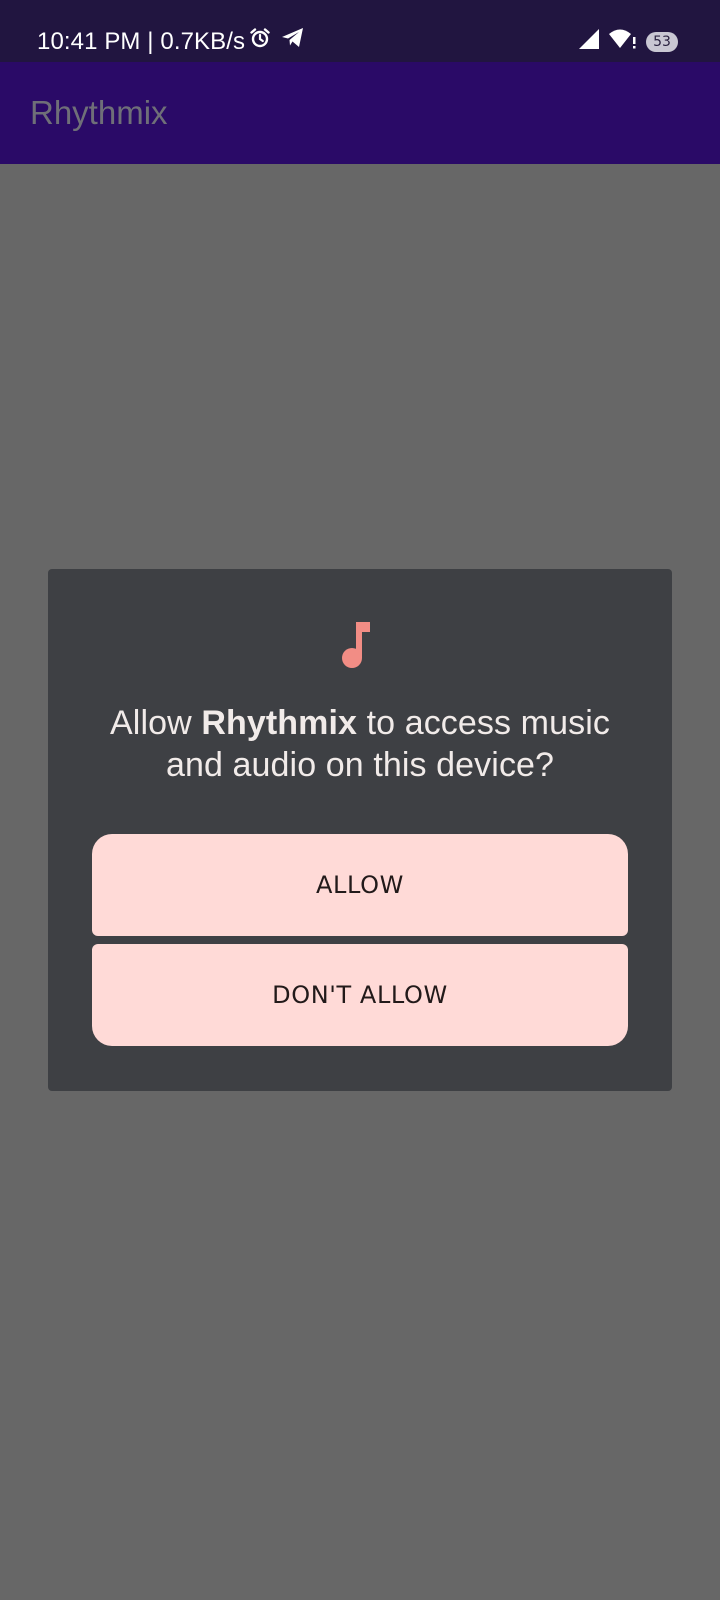 This screenshot has width=720, height=1600. What do you see at coordinates (623, 41) in the screenshot?
I see `wifi-icon` at bounding box center [623, 41].